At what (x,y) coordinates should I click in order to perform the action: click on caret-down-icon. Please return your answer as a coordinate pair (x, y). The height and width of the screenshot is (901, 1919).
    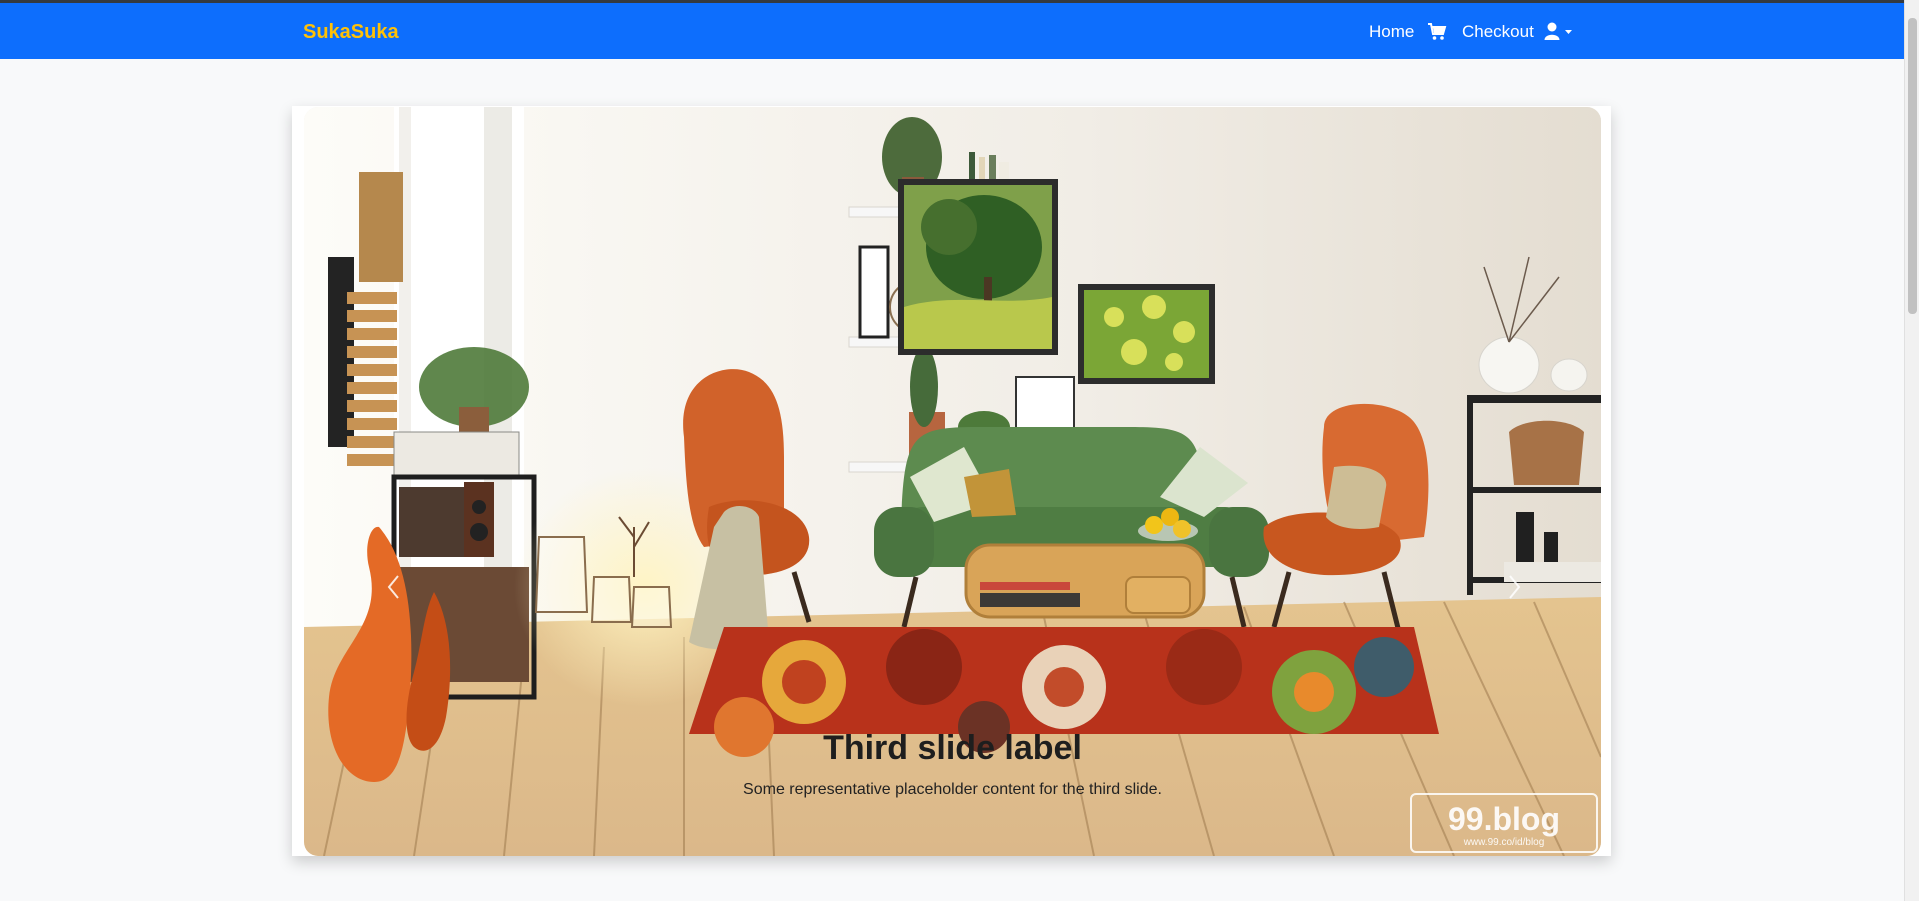
    Looking at the image, I should click on (1568, 32).